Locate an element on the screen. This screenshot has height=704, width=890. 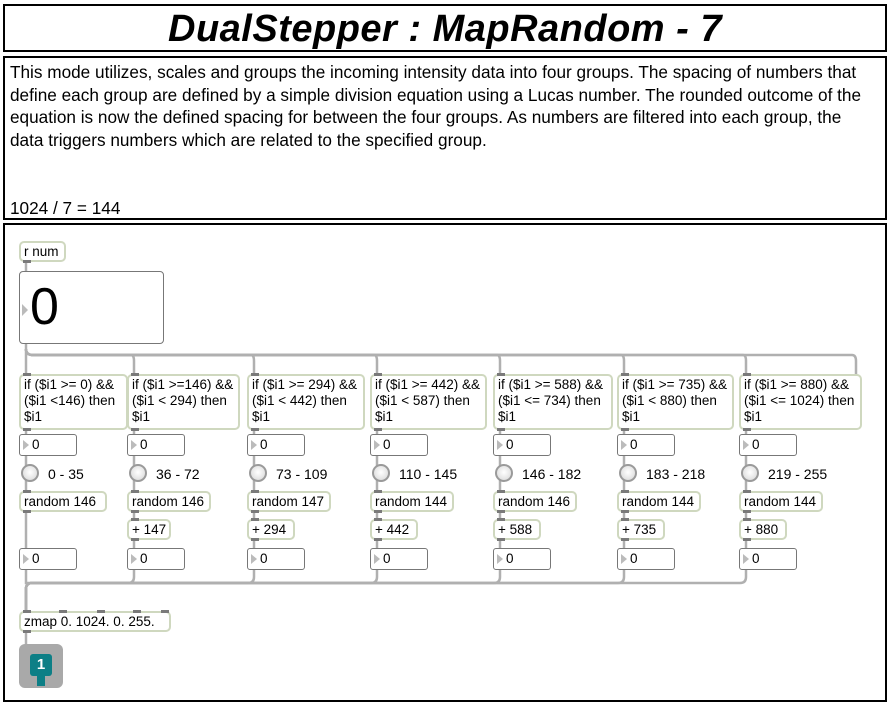
zmap-outlet is located at coordinates (27, 631).